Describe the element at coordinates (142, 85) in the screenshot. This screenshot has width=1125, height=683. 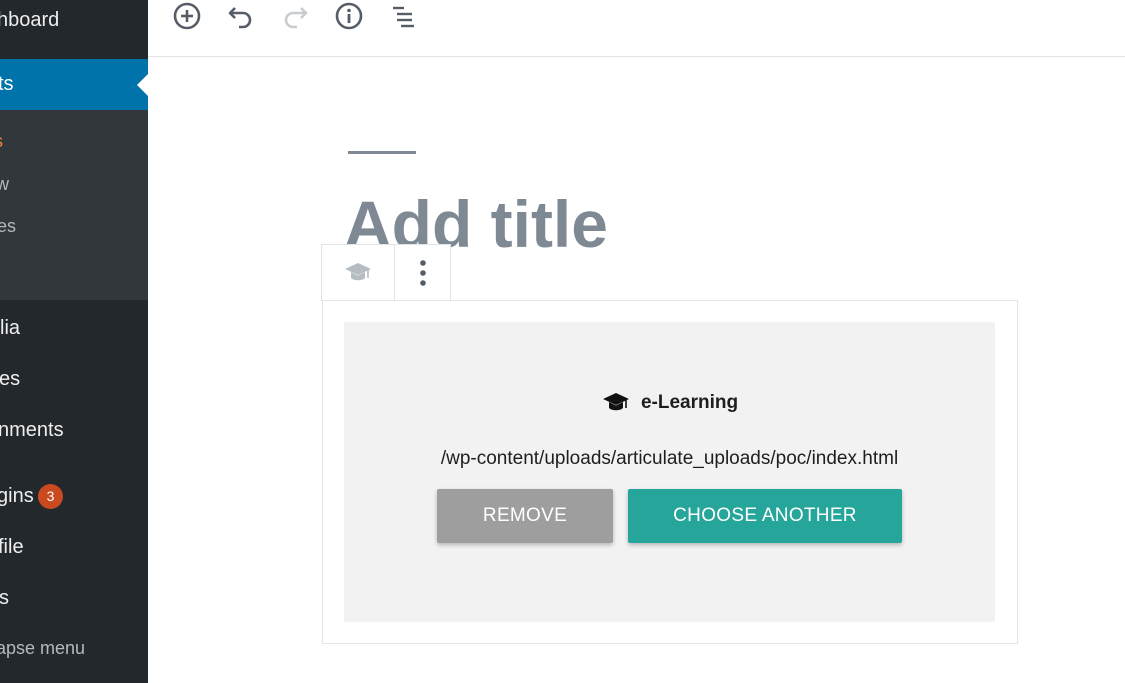
I see `active-indicator` at that location.